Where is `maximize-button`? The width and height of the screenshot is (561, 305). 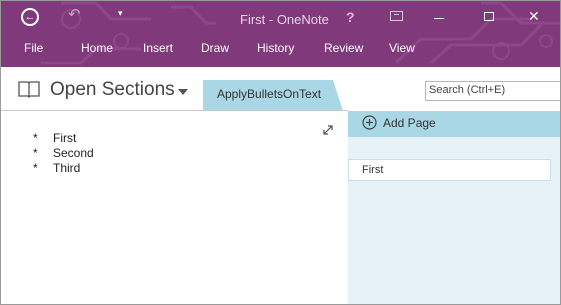
maximize-button is located at coordinates (489, 16).